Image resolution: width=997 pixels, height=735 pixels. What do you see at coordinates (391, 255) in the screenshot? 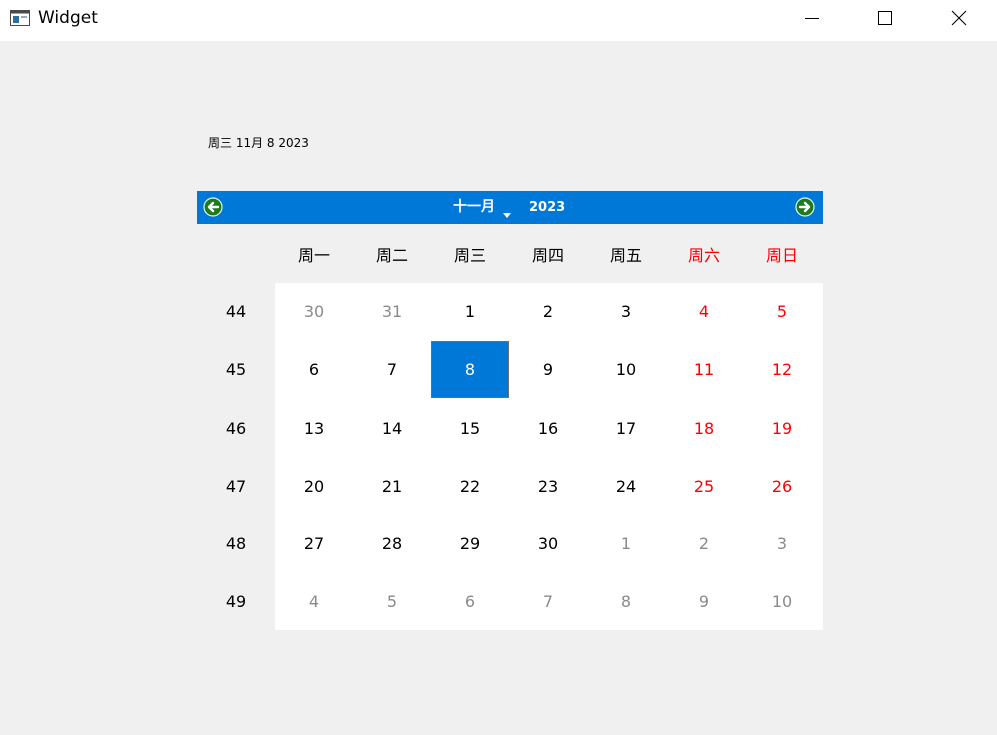
I see `weekday-label: 周二` at bounding box center [391, 255].